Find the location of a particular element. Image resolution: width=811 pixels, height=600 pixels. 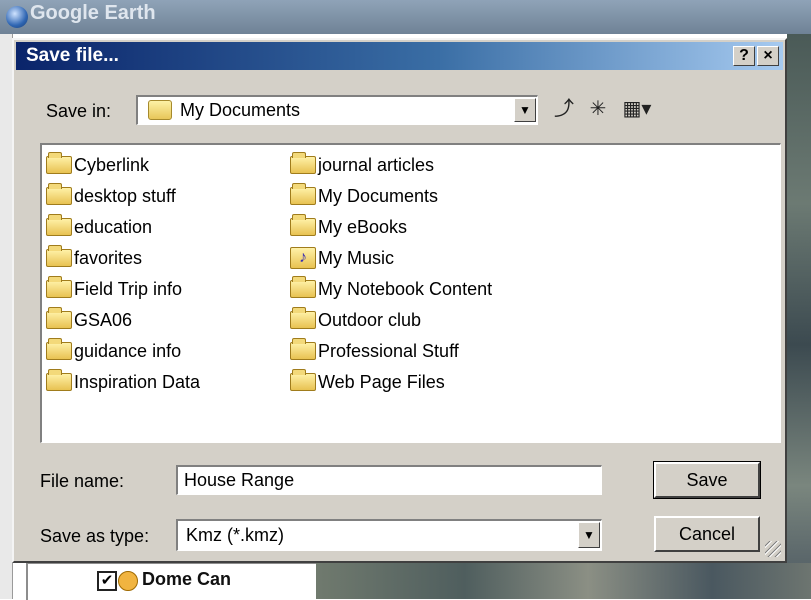

google-earth-title: Google Earth is located at coordinates (93, 13).